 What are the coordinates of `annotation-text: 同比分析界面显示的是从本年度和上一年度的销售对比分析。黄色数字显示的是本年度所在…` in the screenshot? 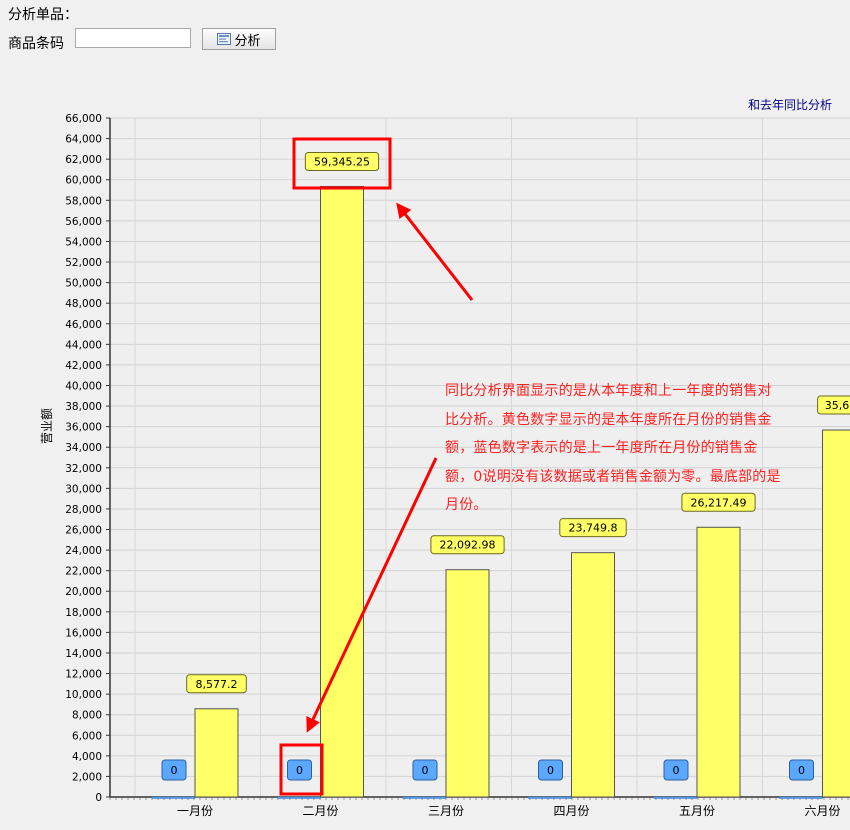 It's located at (613, 448).